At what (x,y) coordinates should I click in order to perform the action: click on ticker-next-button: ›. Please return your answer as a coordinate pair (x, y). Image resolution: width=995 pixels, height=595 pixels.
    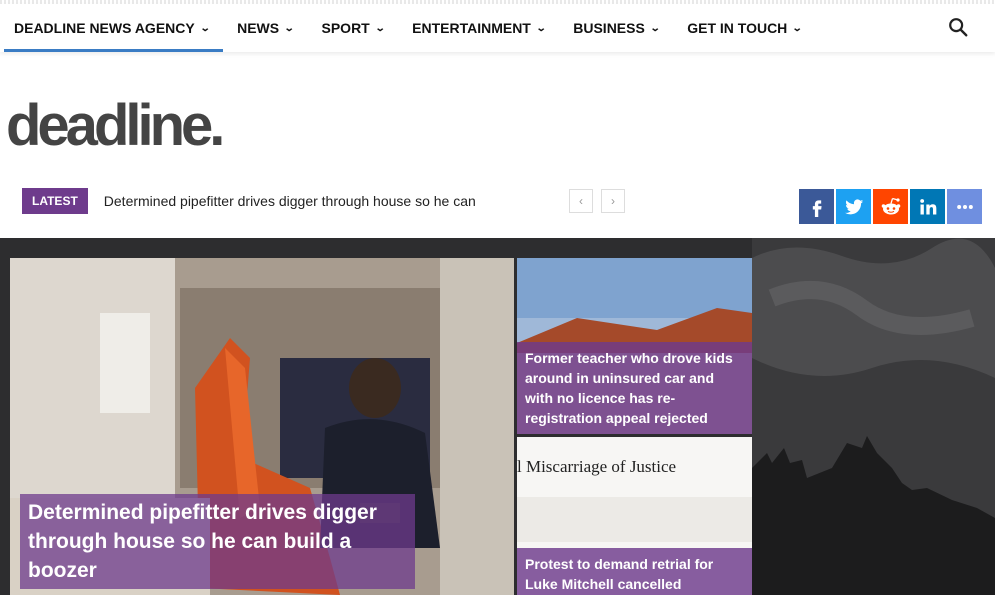
    Looking at the image, I should click on (613, 201).